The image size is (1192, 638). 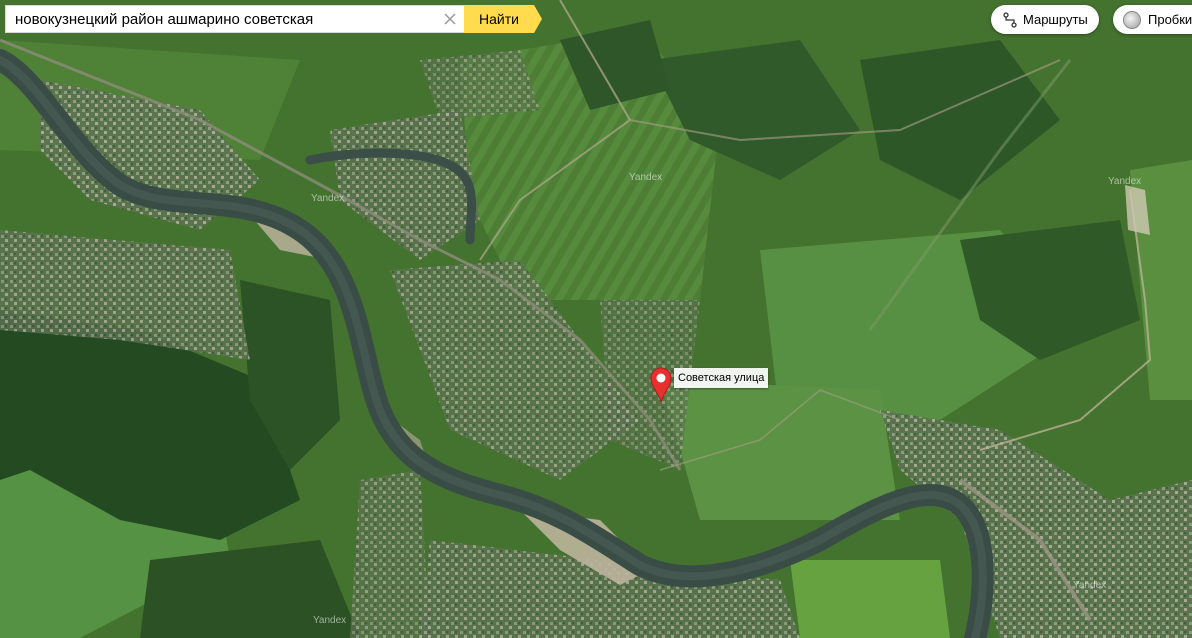 I want to click on traffic-button: Пробки, so click(x=1152, y=19).